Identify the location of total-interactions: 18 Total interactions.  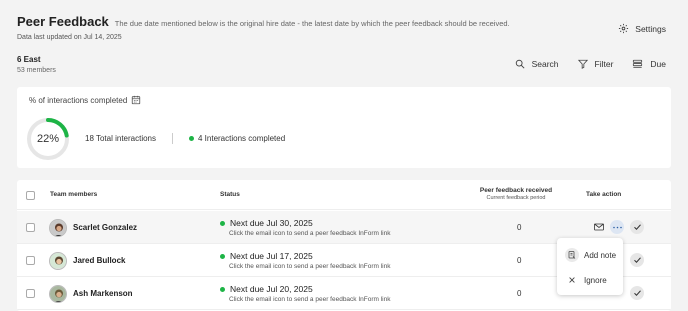
(121, 138).